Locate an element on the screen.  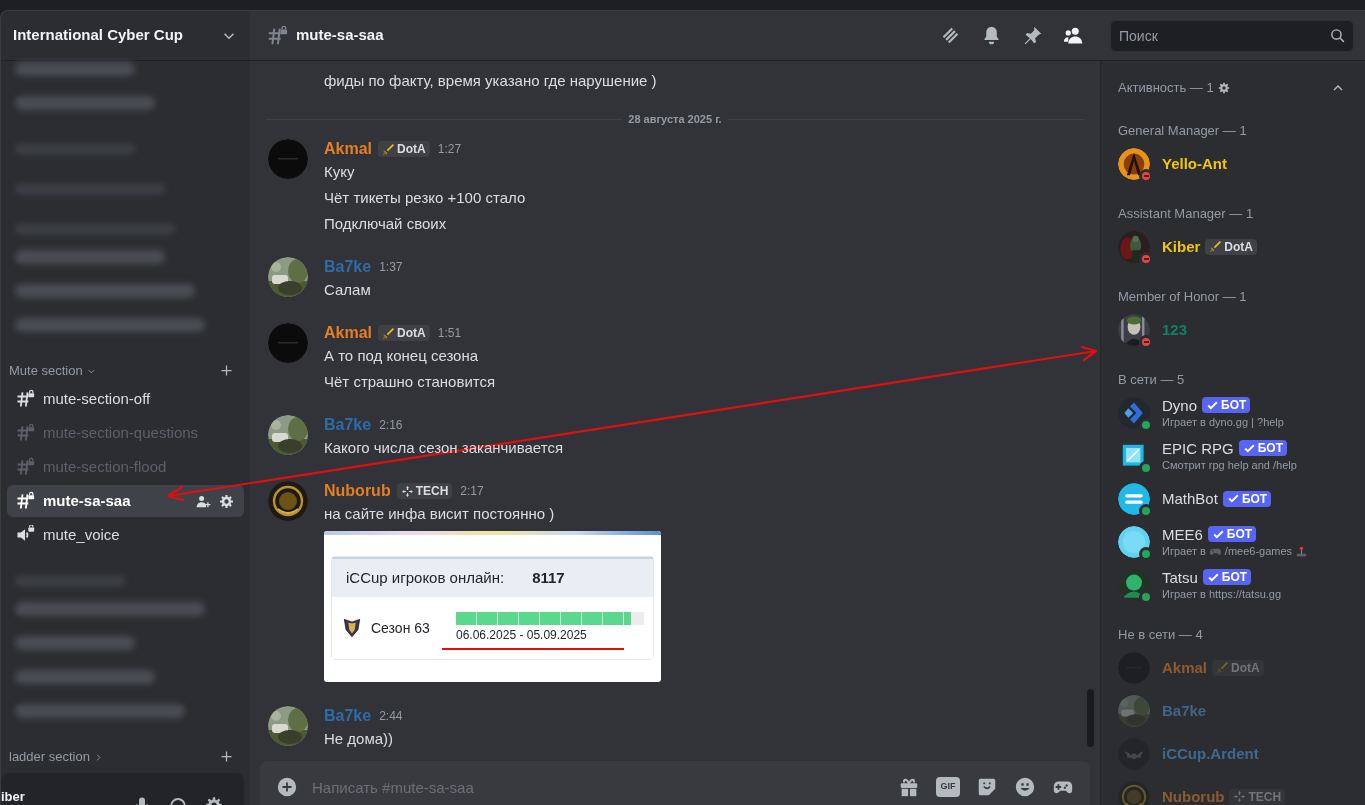
message-text: Чёт тикеты резко +100 стало is located at coordinates (425, 198).